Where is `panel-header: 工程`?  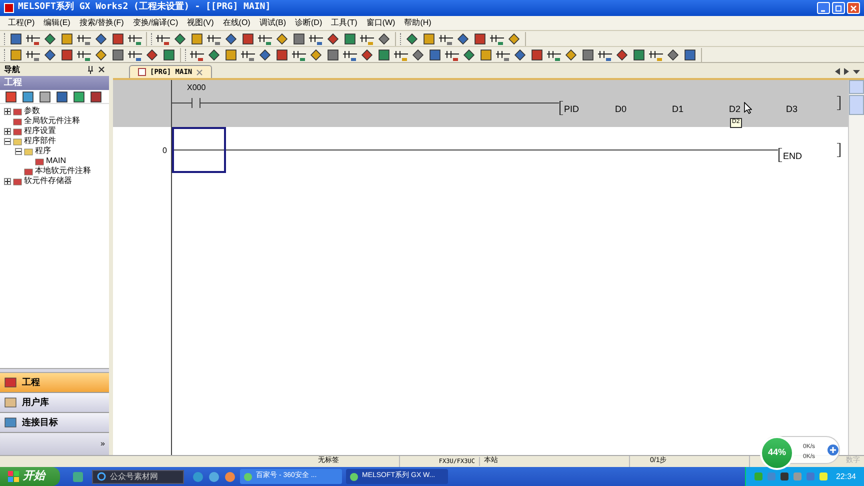 panel-header: 工程 is located at coordinates (54, 83).